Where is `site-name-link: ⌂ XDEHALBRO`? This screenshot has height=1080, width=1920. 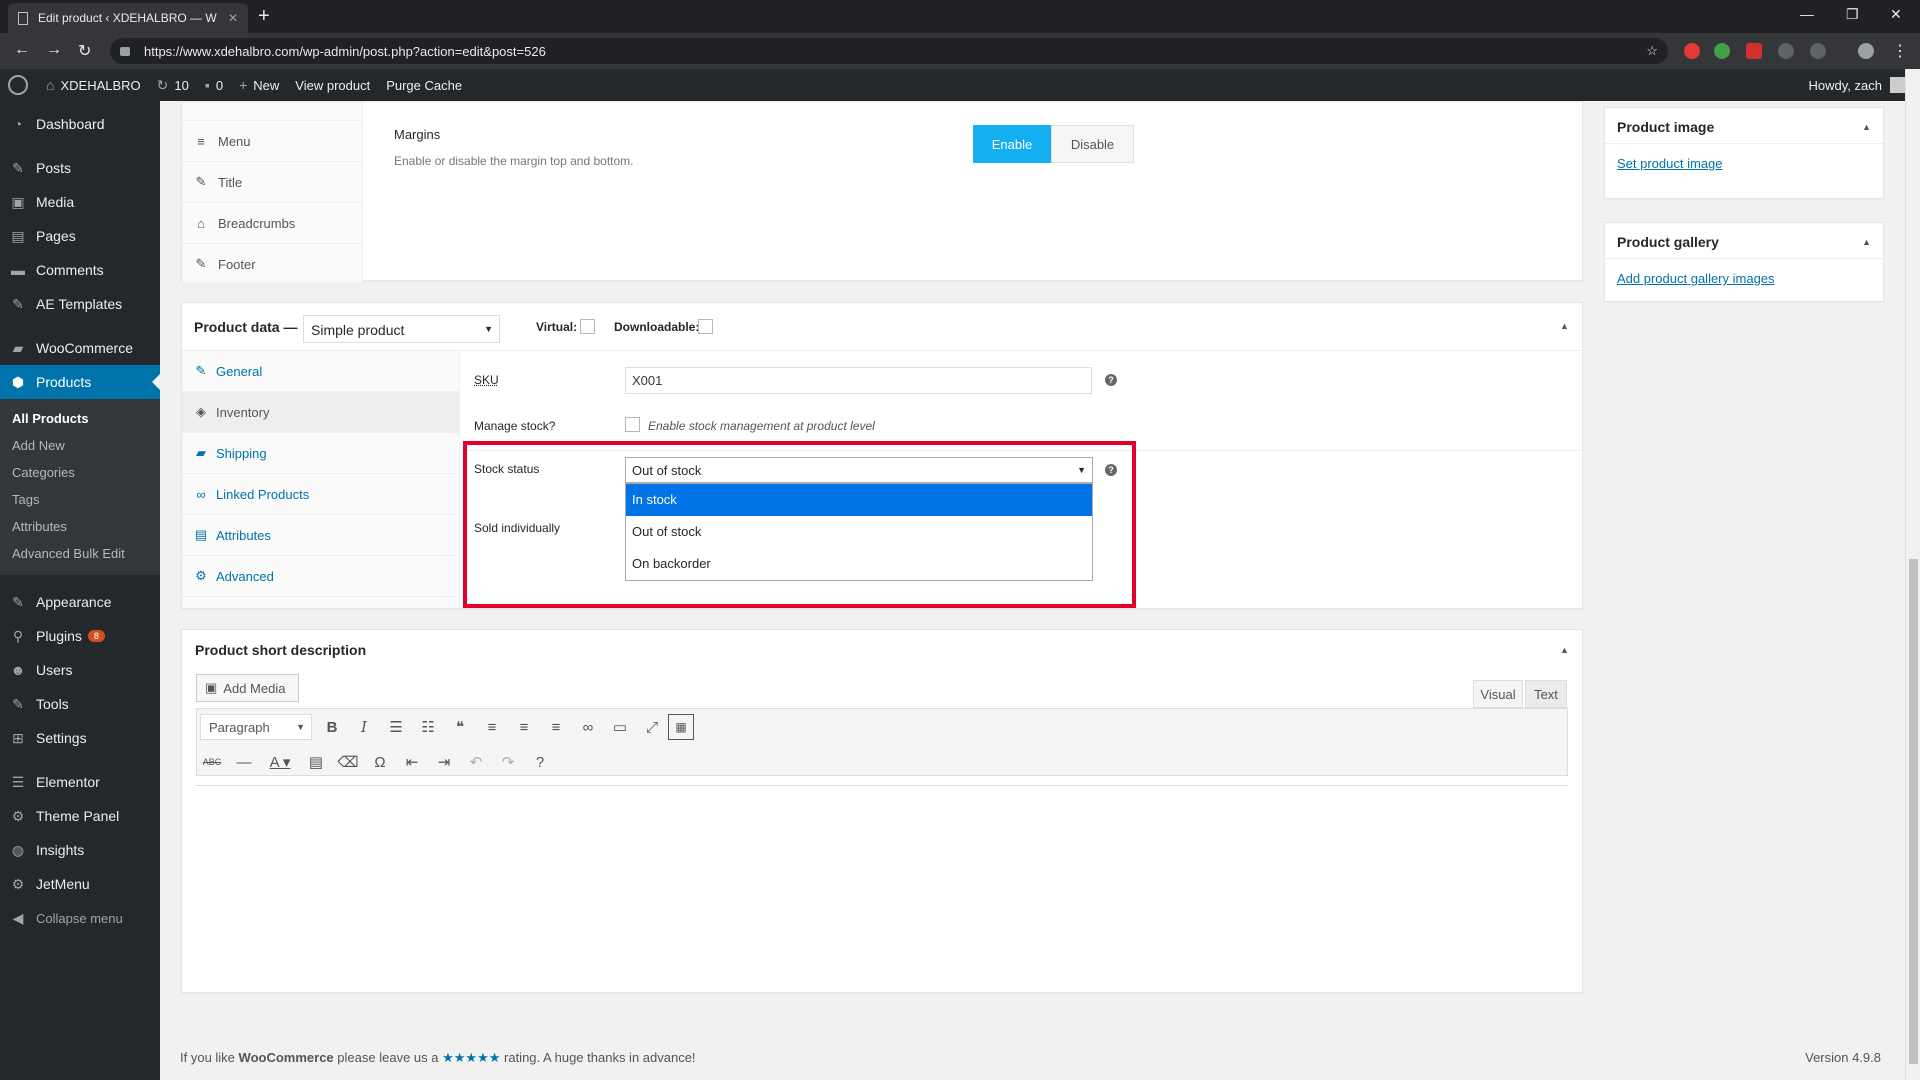
site-name-link: ⌂ XDEHALBRO is located at coordinates (93, 85).